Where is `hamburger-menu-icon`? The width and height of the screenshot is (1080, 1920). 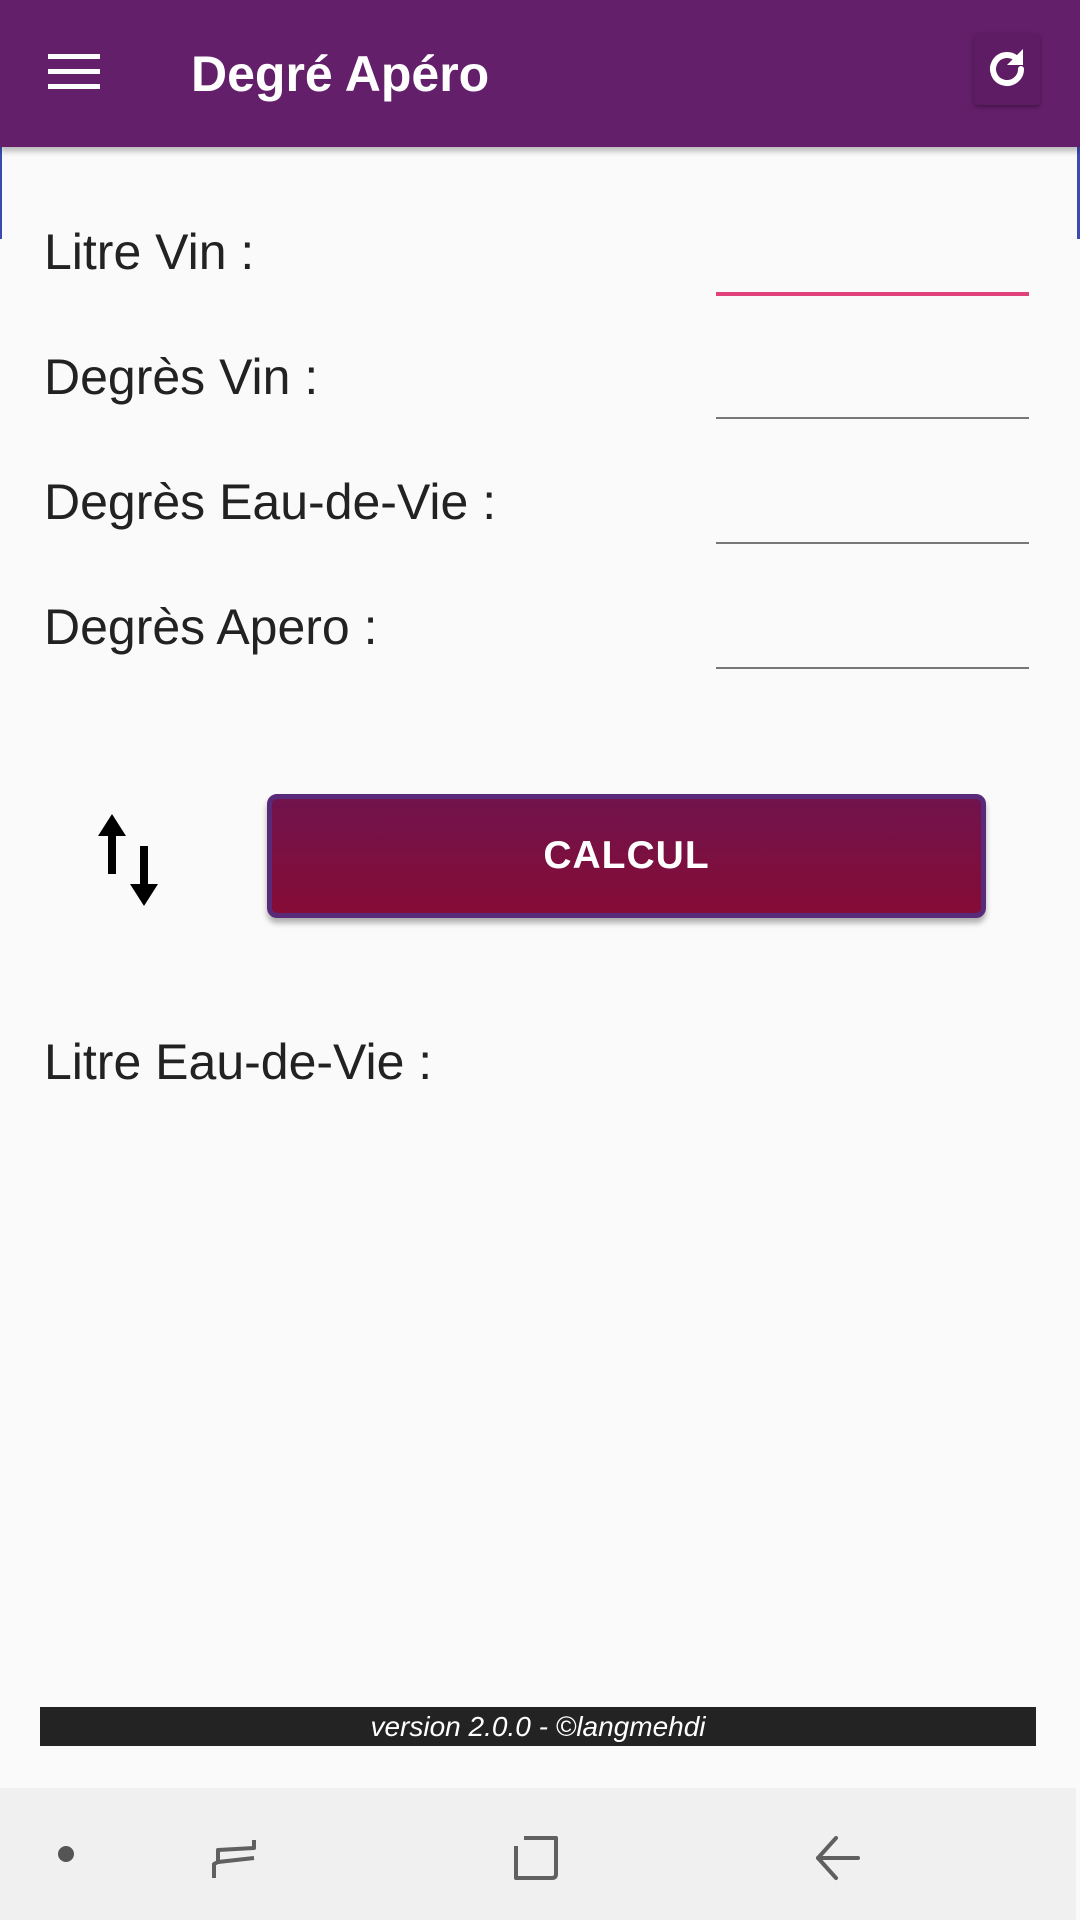 hamburger-menu-icon is located at coordinates (74, 71).